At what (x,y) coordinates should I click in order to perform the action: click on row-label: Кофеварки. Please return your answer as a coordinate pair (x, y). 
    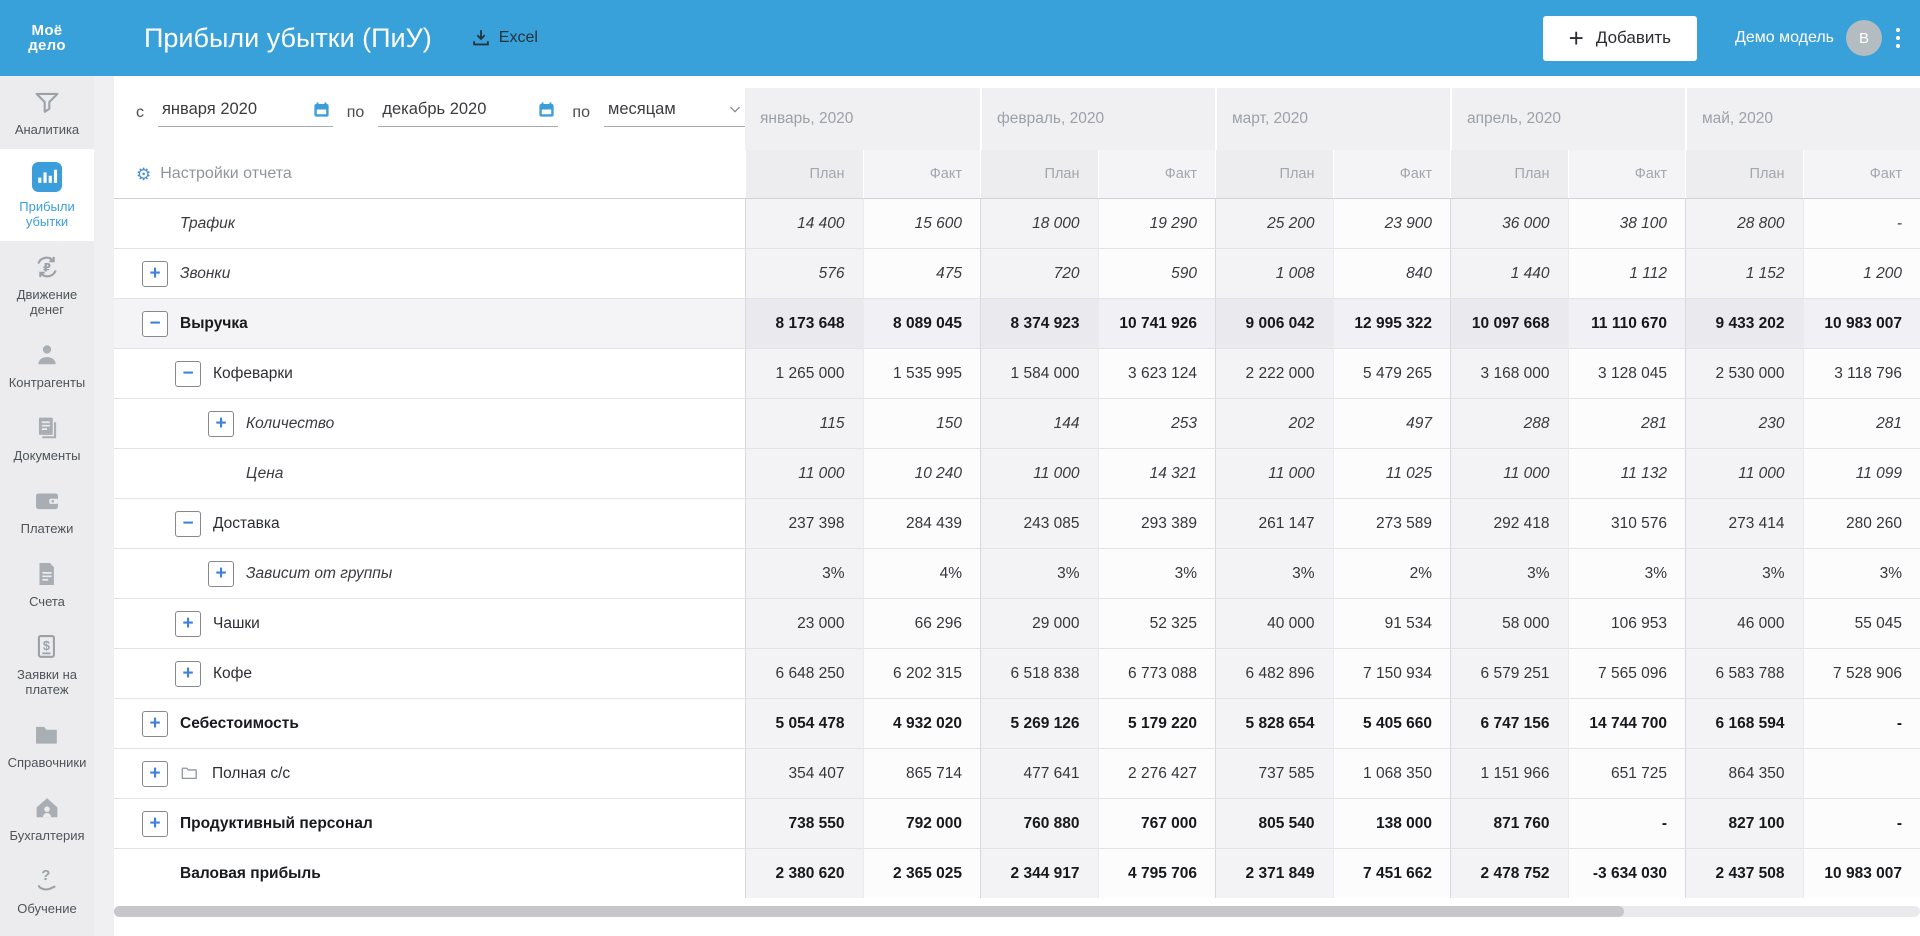
    Looking at the image, I should click on (253, 373).